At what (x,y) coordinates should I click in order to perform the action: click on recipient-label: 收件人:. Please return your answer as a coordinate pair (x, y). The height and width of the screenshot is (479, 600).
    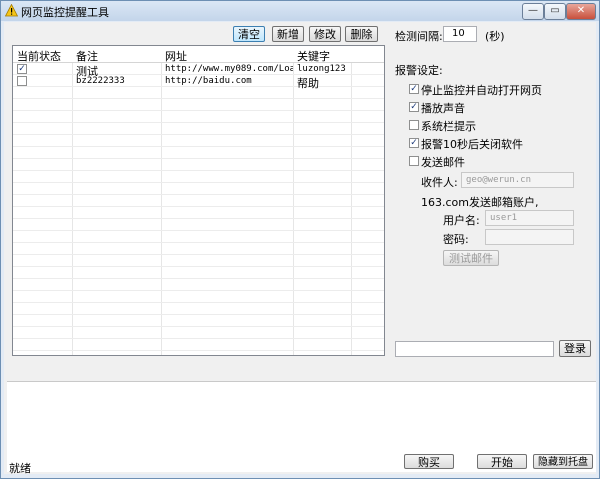
    Looking at the image, I should click on (439, 182).